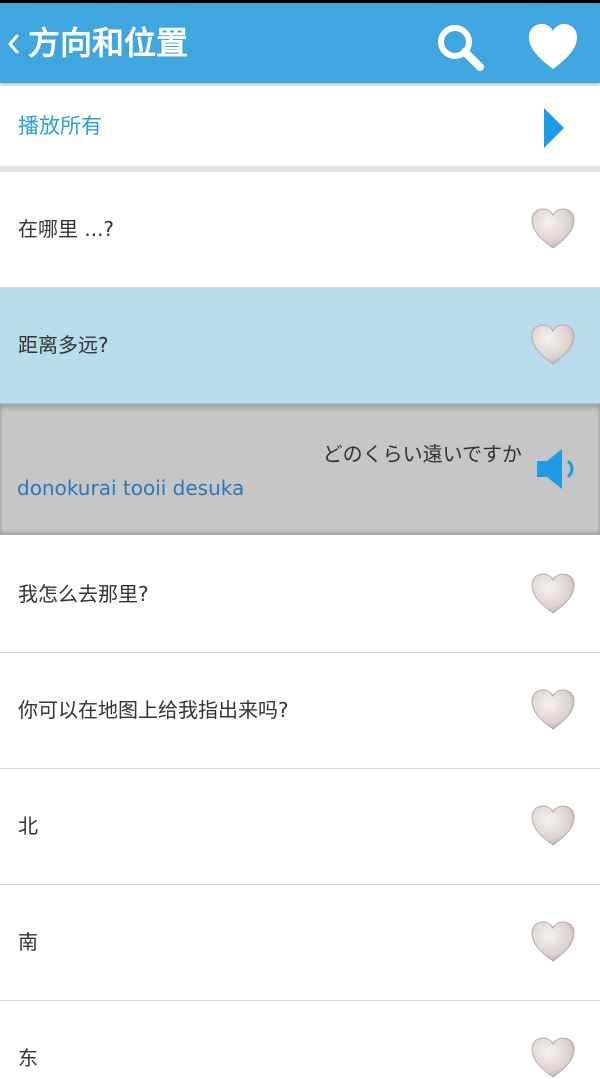  What do you see at coordinates (460, 47) in the screenshot?
I see `search-icon` at bounding box center [460, 47].